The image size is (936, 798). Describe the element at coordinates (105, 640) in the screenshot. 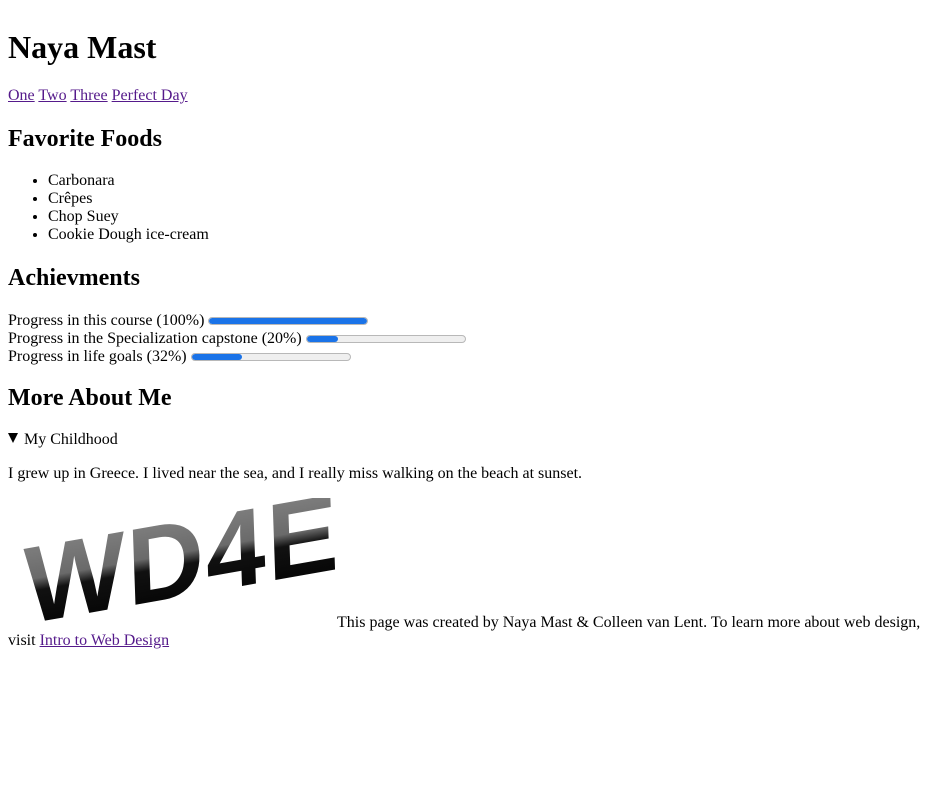

I see `intro-to-web-design-link: Intro to Web Design` at that location.